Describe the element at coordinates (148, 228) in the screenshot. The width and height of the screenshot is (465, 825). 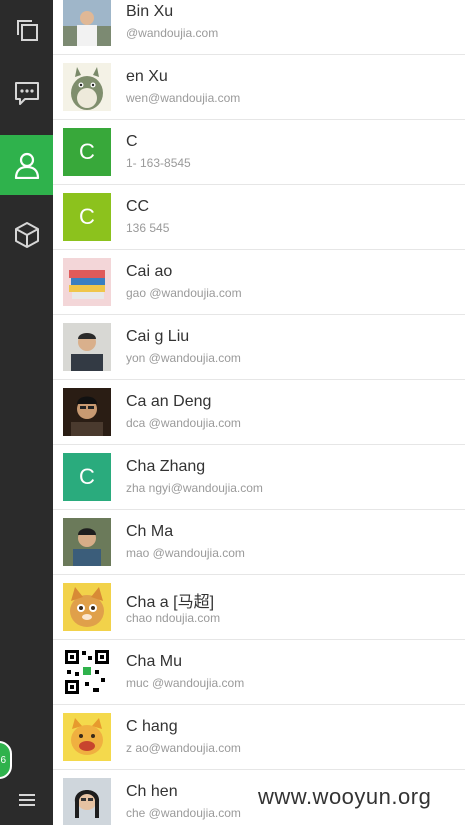
I see `contact-phone: 136 545` at that location.